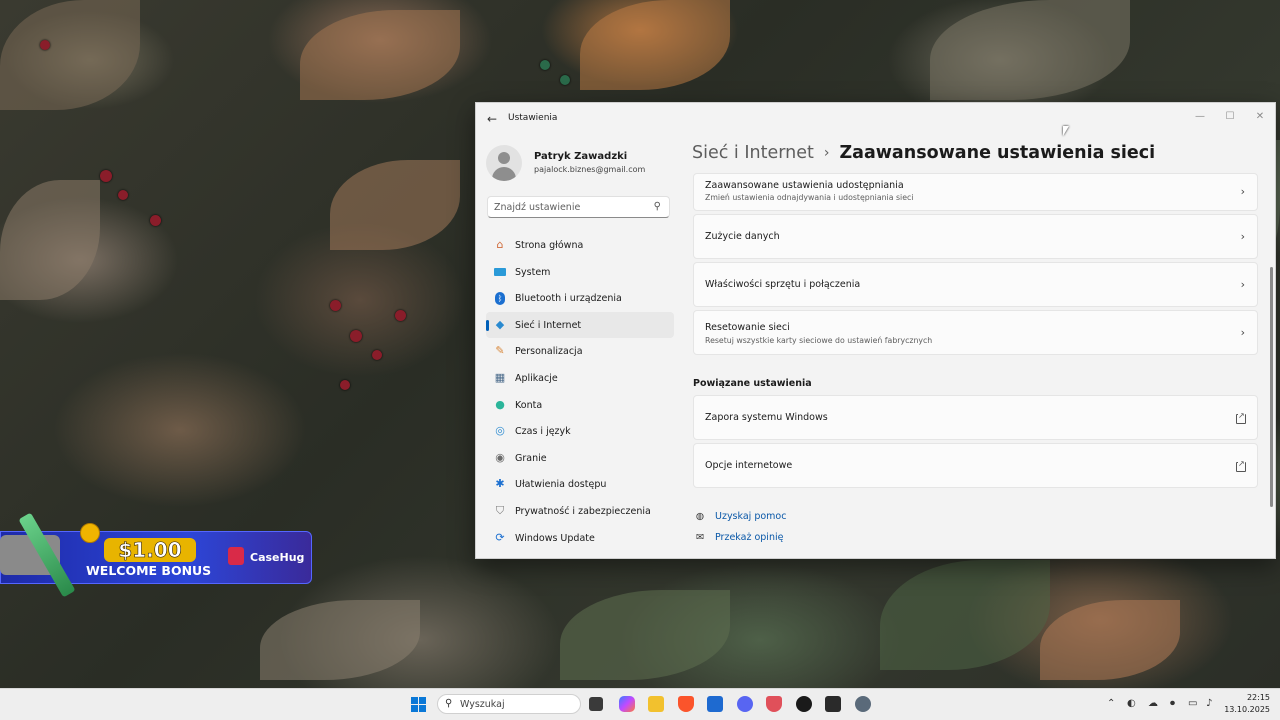 Image resolution: width=1280 pixels, height=720 pixels. Describe the element at coordinates (715, 704) in the screenshot. I see `microsoft-store-icon` at that location.